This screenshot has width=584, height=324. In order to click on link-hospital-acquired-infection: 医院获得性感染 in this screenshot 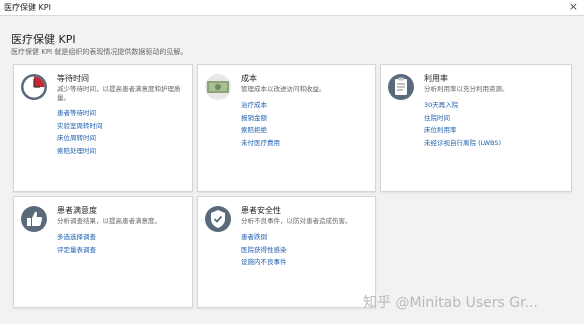, I will do `click(264, 250)`.